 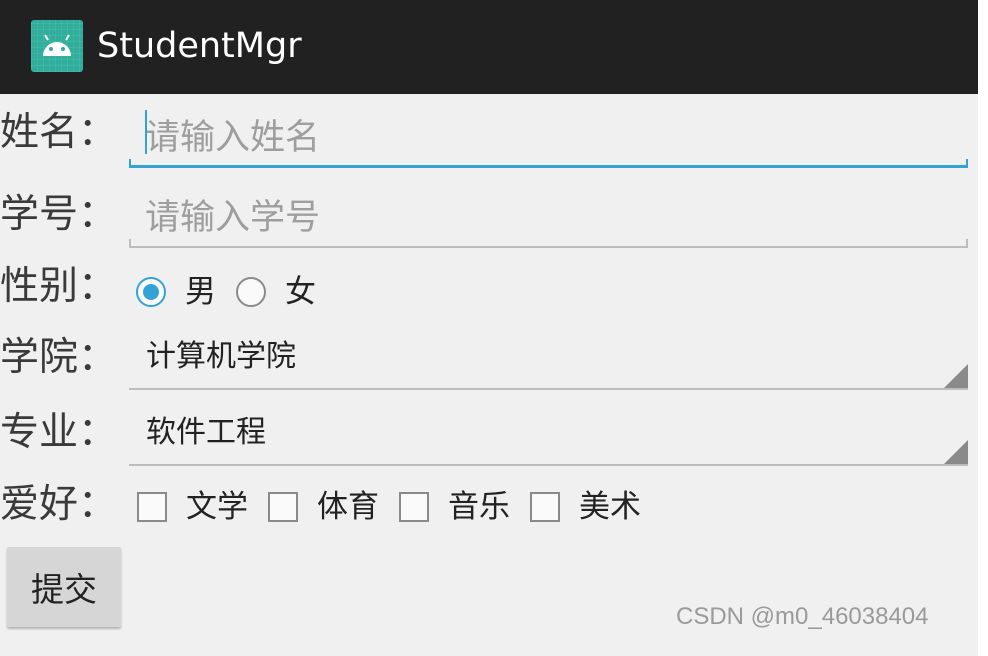 I want to click on hobby-label-sports: 体育, so click(x=348, y=507).